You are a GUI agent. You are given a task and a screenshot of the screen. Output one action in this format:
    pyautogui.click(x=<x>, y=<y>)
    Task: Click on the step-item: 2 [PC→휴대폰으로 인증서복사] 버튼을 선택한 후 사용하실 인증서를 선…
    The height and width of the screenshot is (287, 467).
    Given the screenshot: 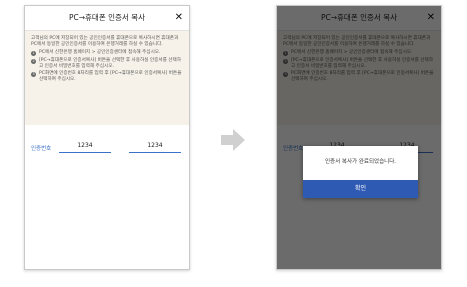 What is the action you would take?
    pyautogui.click(x=107, y=64)
    